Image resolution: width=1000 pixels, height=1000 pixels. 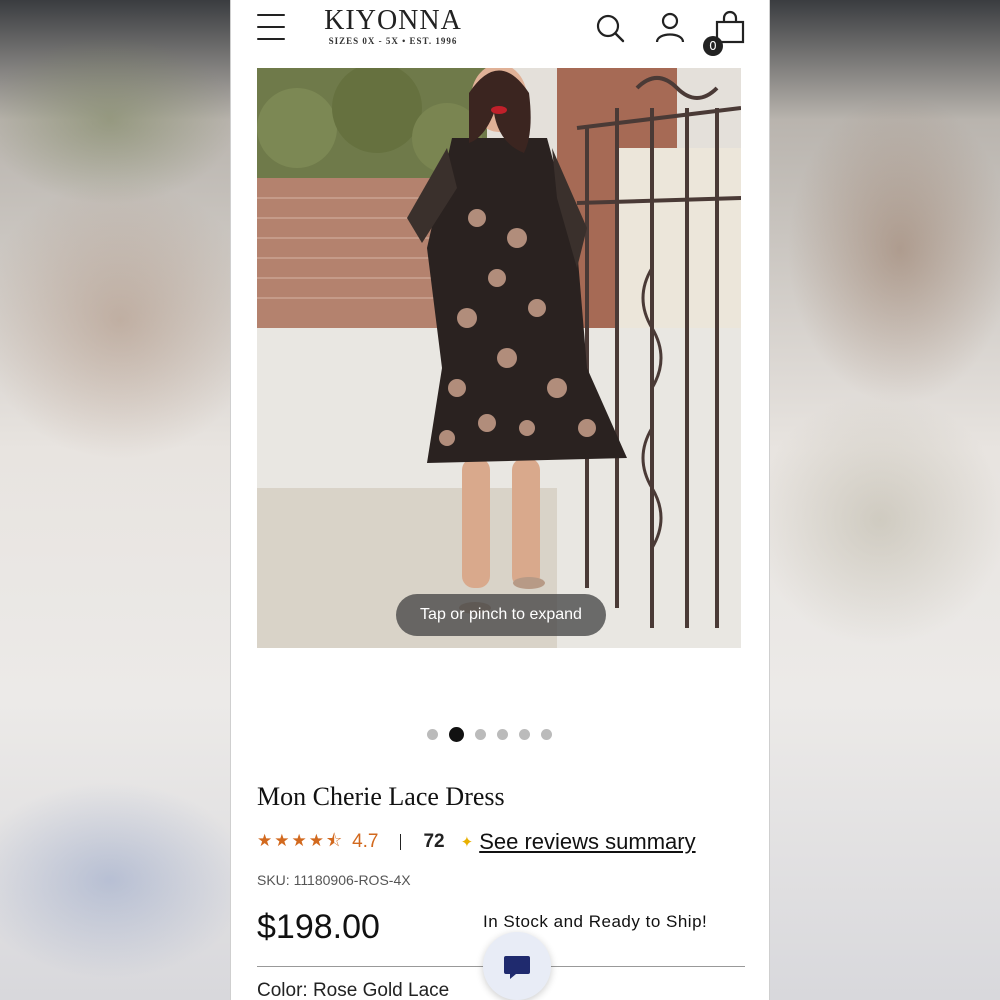 I want to click on tap-to-expand-hint: Tap or pinch to expand, so click(x=501, y=615).